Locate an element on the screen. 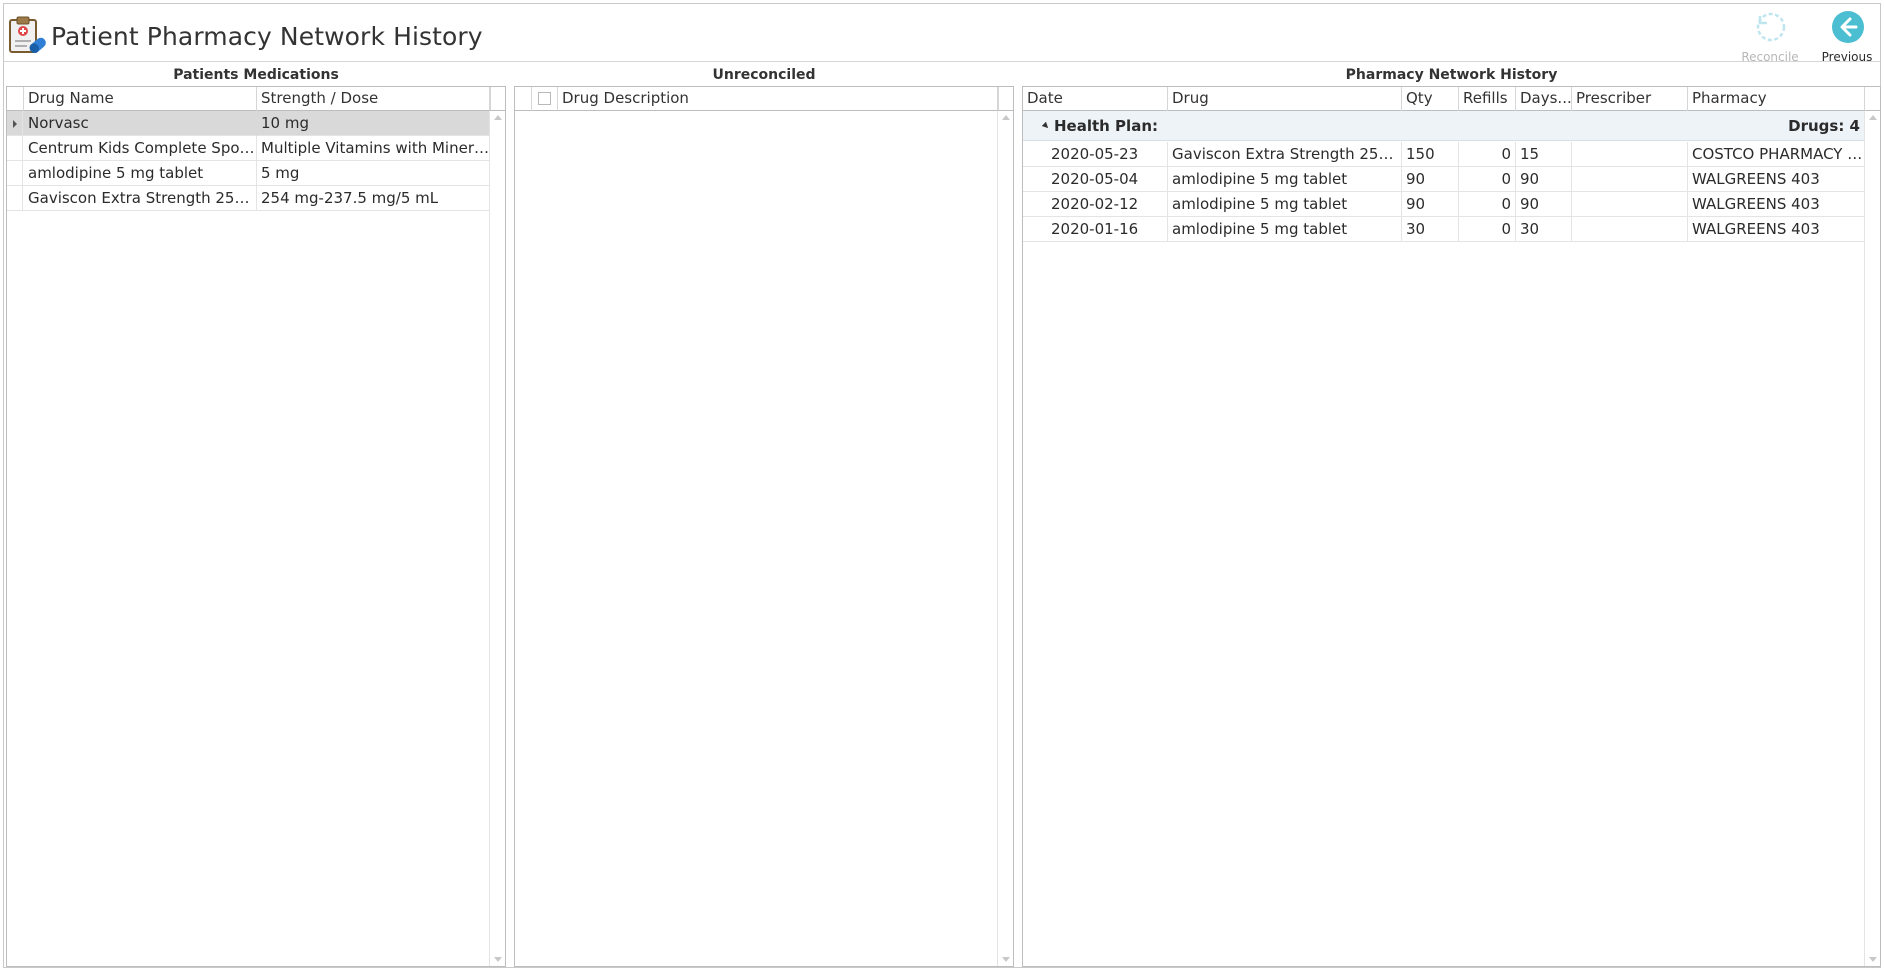 The height and width of the screenshot is (971, 1884). cell-strength: 10 mg is located at coordinates (374, 123).